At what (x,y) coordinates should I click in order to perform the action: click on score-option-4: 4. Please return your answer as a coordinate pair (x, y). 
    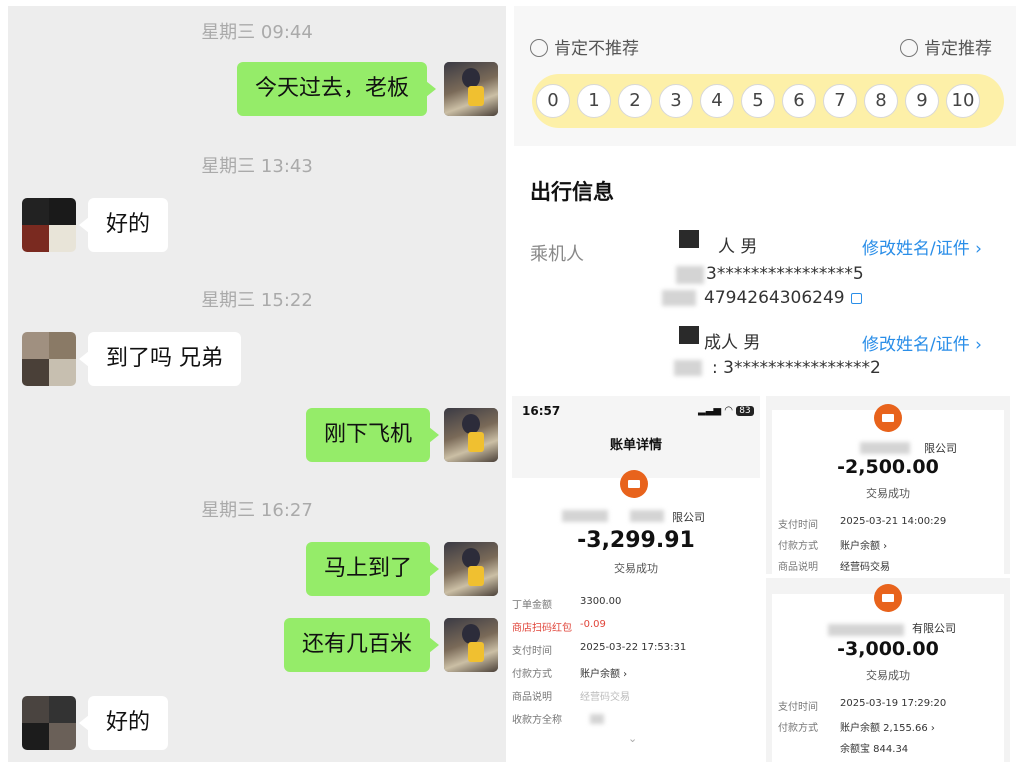
    Looking at the image, I should click on (717, 101).